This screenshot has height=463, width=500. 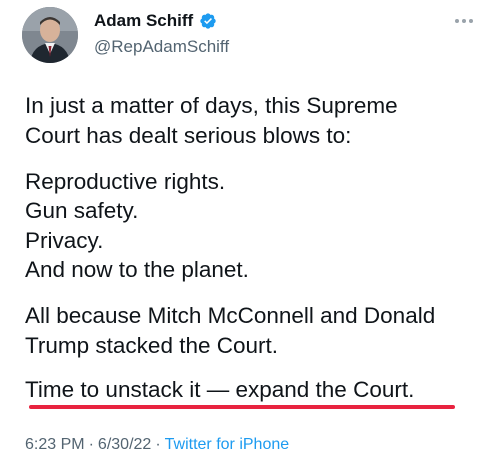 I want to click on profile-photo-icon, so click(x=50, y=35).